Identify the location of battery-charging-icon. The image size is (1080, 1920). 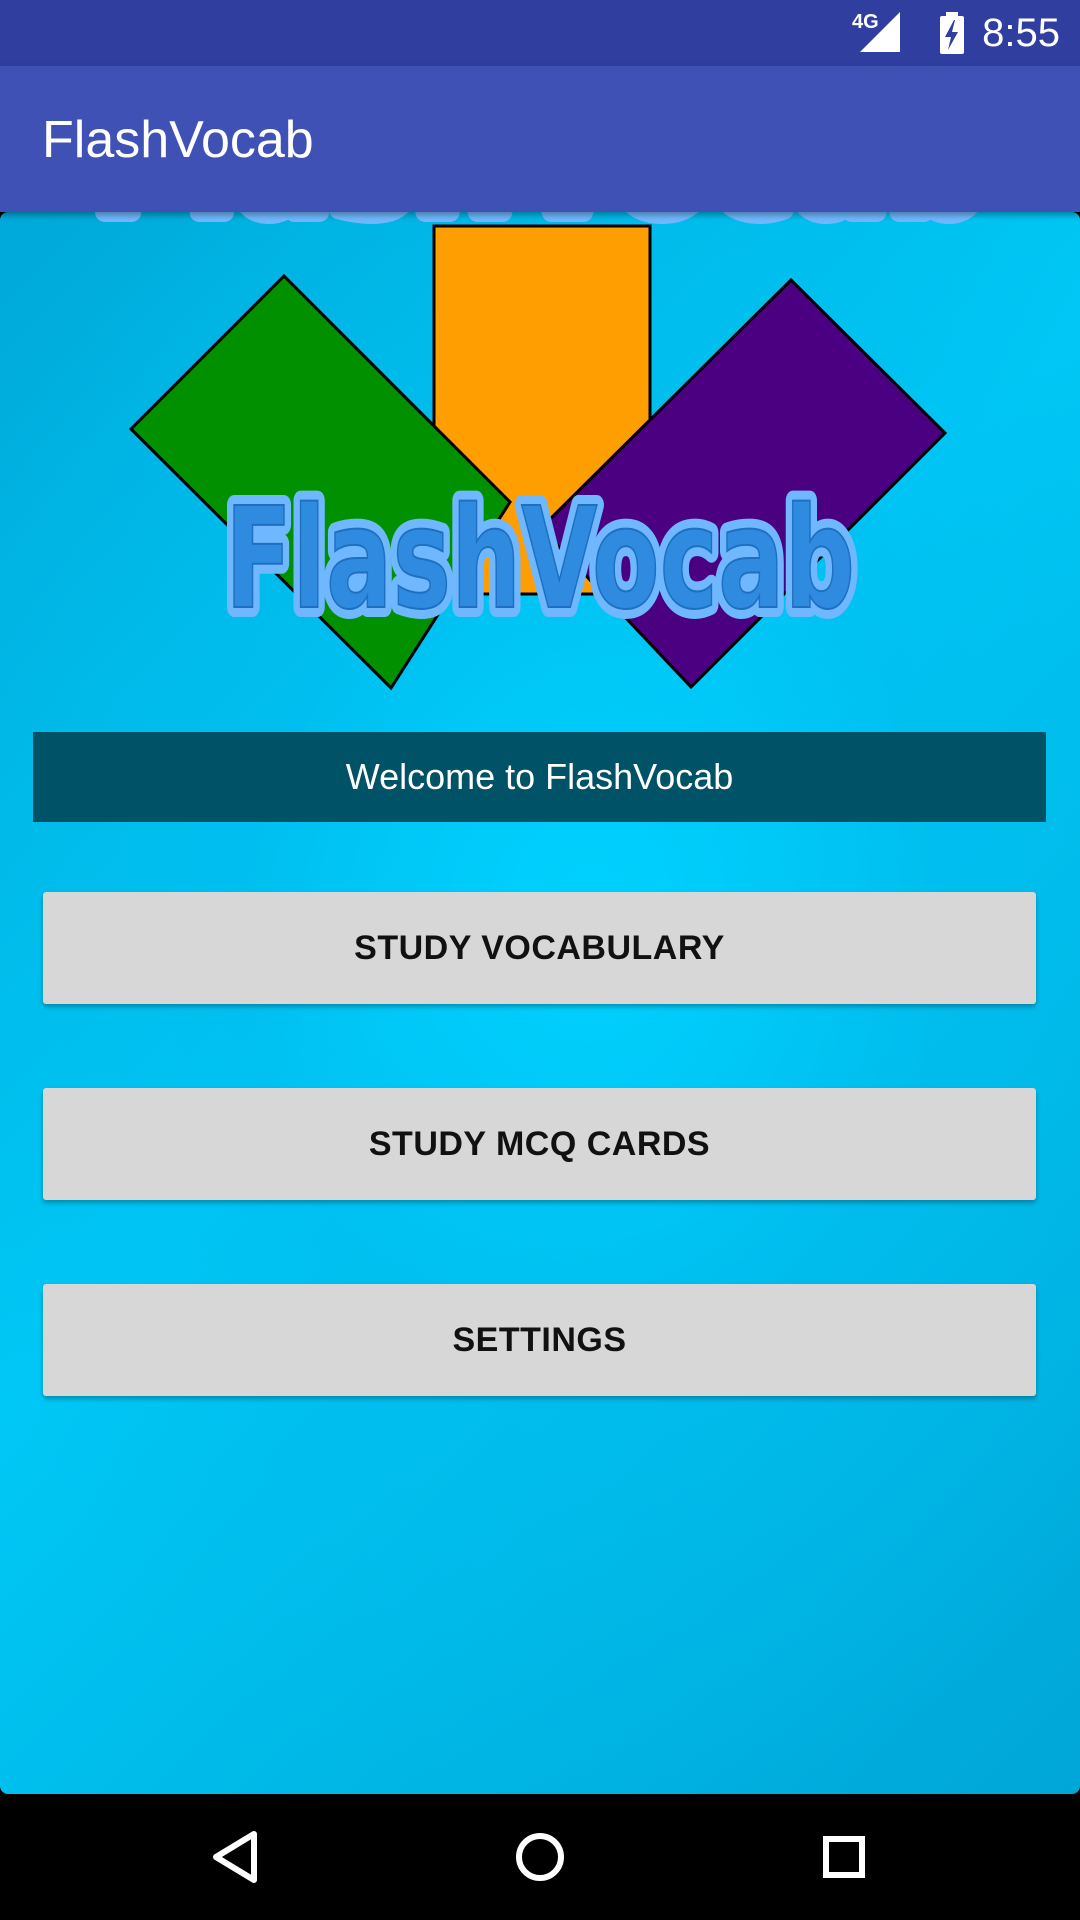
(952, 33).